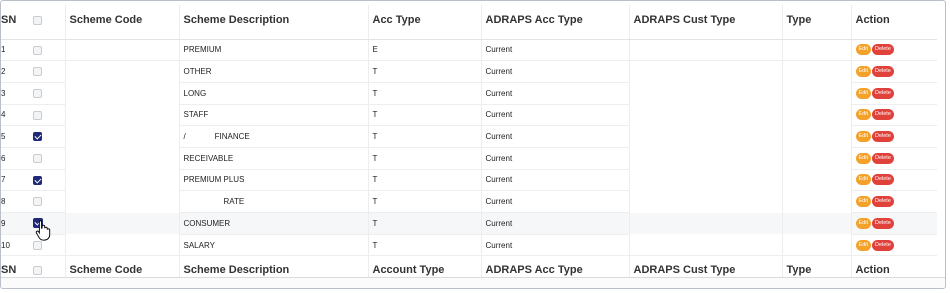 The height and width of the screenshot is (293, 950). I want to click on header-action: Action, so click(893, 22).